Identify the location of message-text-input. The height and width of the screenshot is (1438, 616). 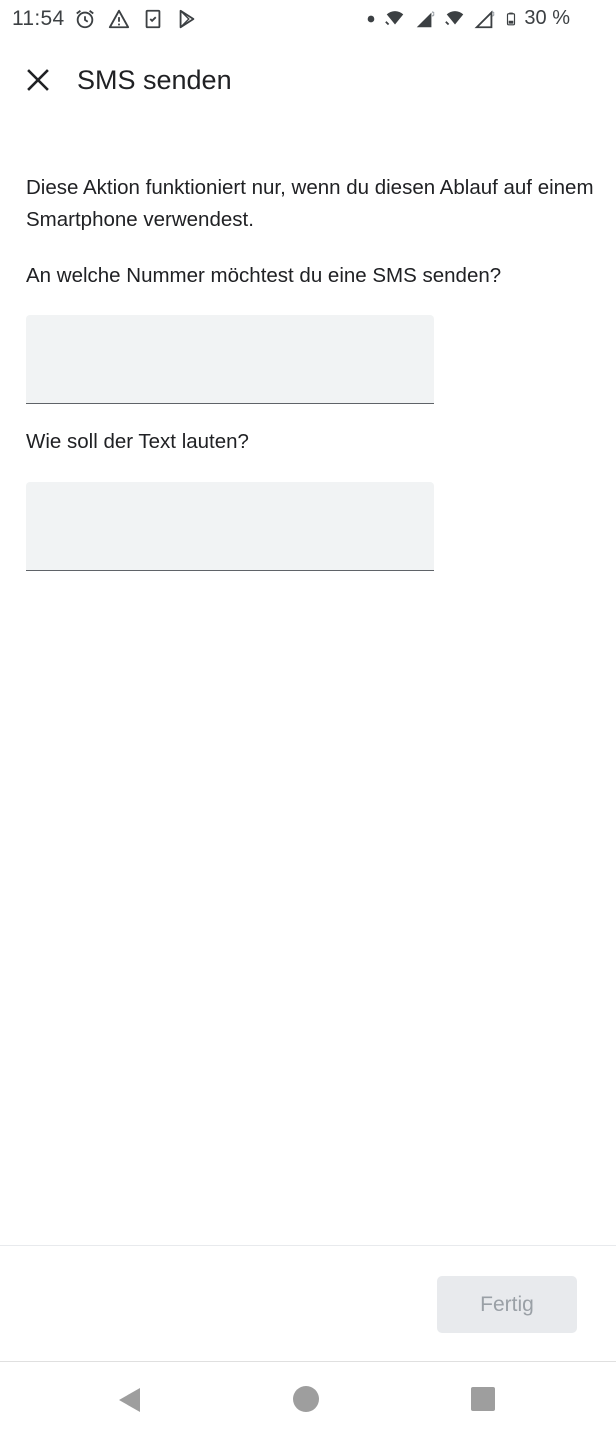
(230, 526).